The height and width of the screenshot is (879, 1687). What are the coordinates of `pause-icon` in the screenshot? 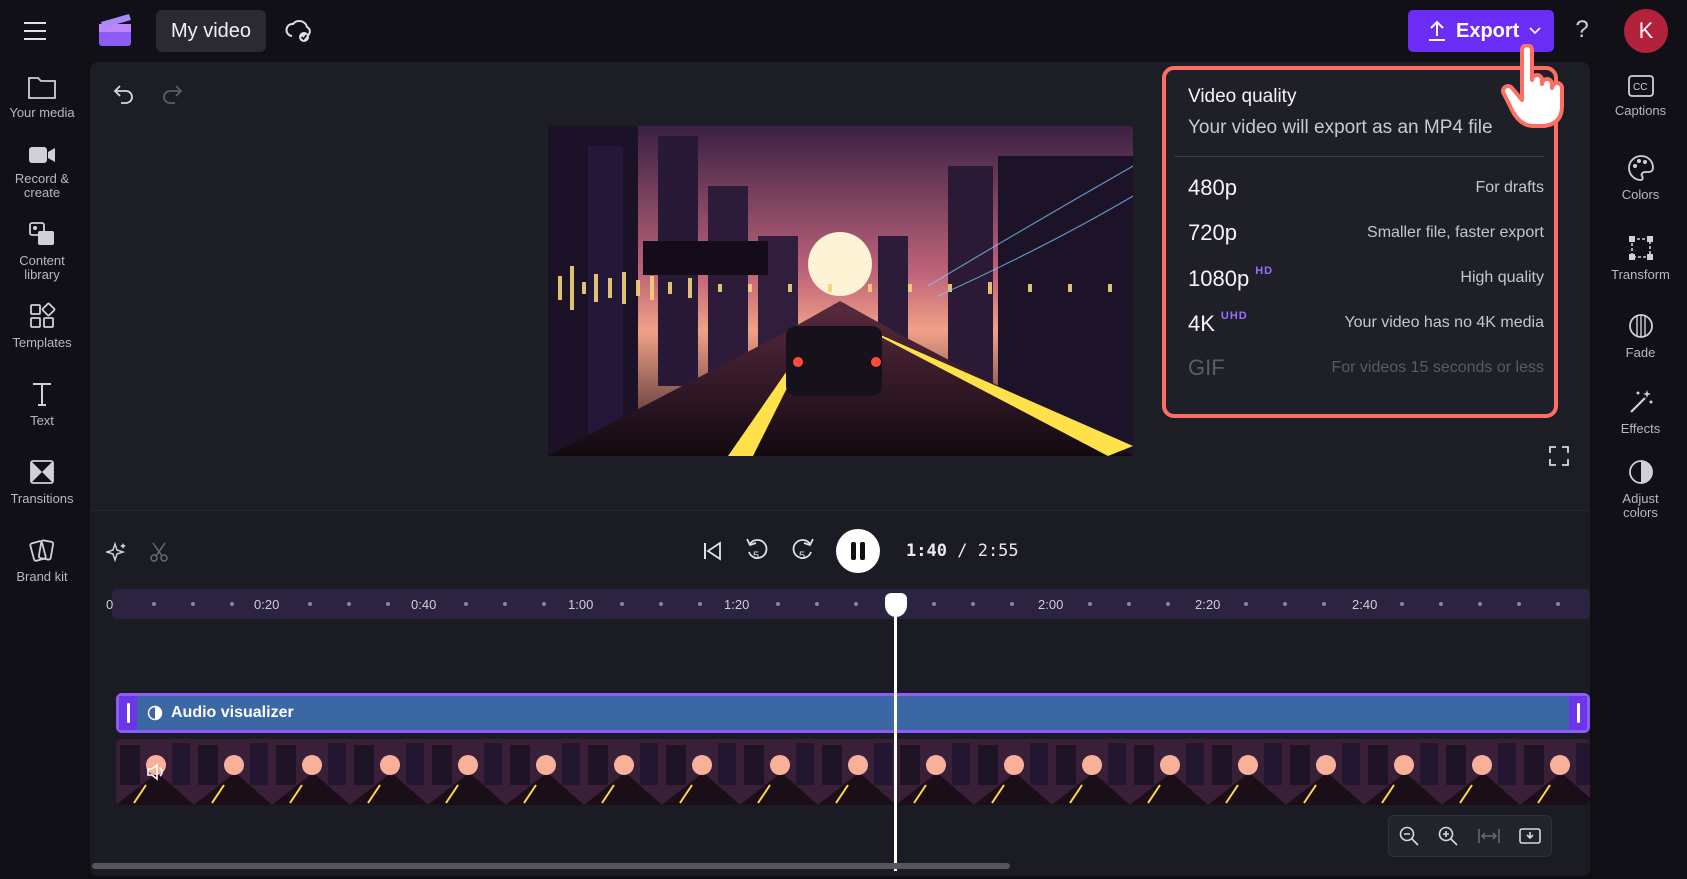 It's located at (858, 551).